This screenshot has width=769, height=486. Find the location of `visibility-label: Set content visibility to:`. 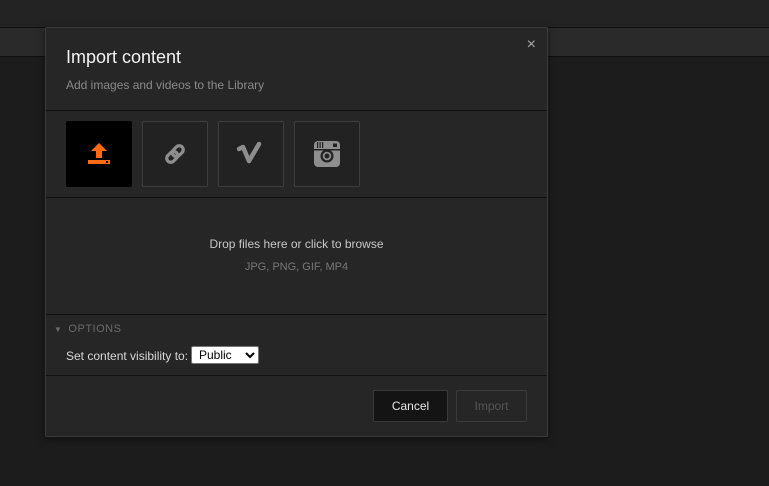

visibility-label: Set content visibility to: is located at coordinates (127, 356).